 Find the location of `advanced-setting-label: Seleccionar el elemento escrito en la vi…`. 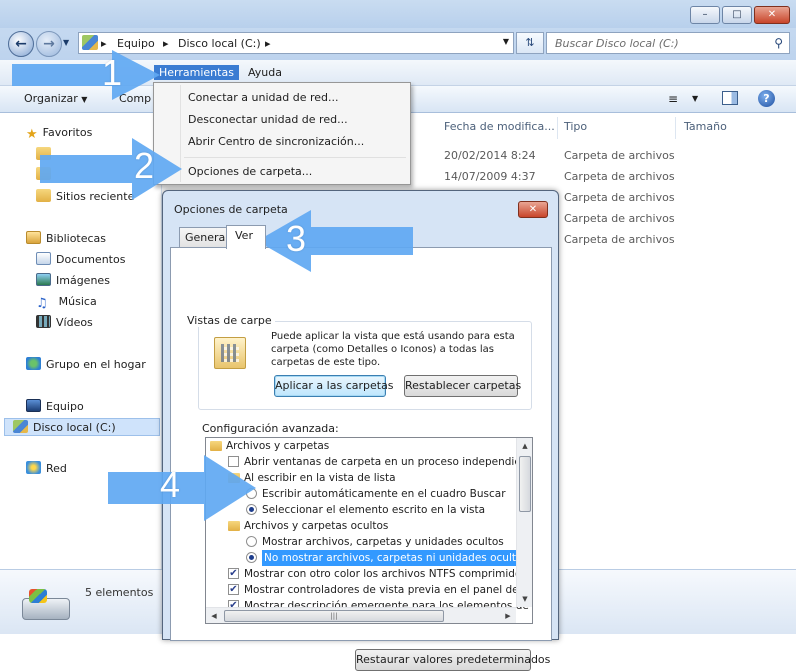

advanced-setting-label: Seleccionar el elemento escrito en la vi… is located at coordinates (374, 510).